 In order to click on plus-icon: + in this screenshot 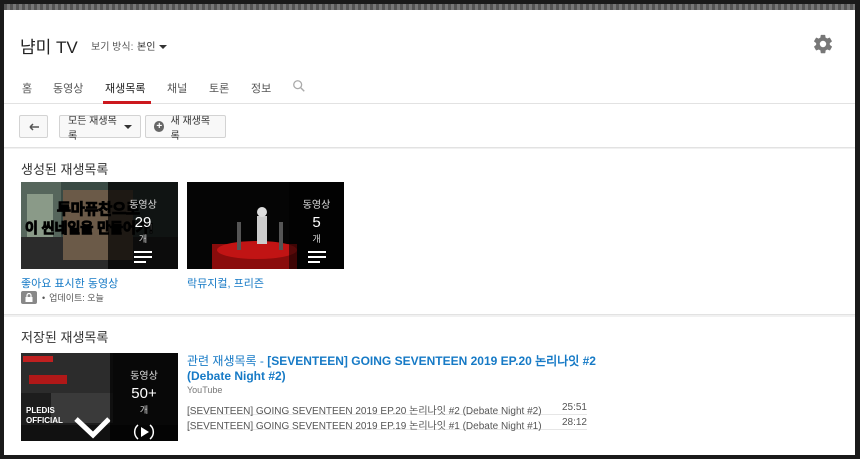, I will do `click(159, 126)`.